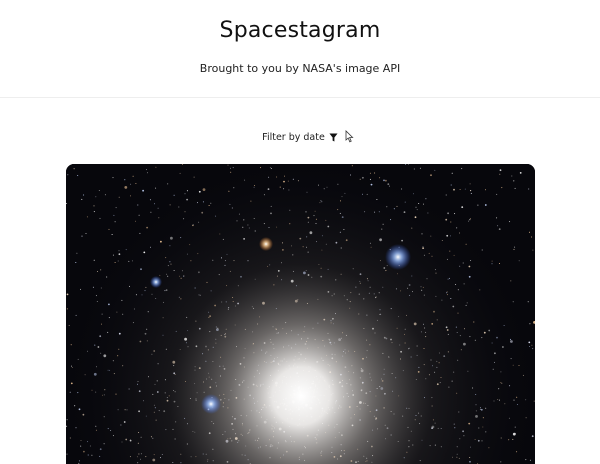 Image resolution: width=600 pixels, height=464 pixels. Describe the element at coordinates (300, 68) in the screenshot. I see `app-subtitle: Brought to you by NASA's image API` at that location.